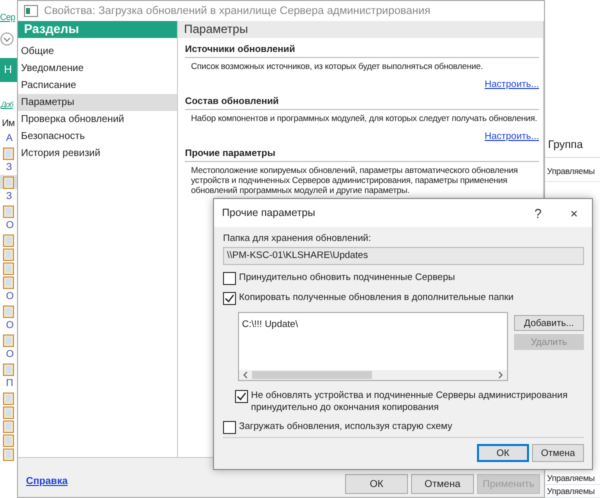 This screenshot has height=498, width=600. Describe the element at coordinates (9, 139) in the screenshot. I see `group-label: А` at that location.